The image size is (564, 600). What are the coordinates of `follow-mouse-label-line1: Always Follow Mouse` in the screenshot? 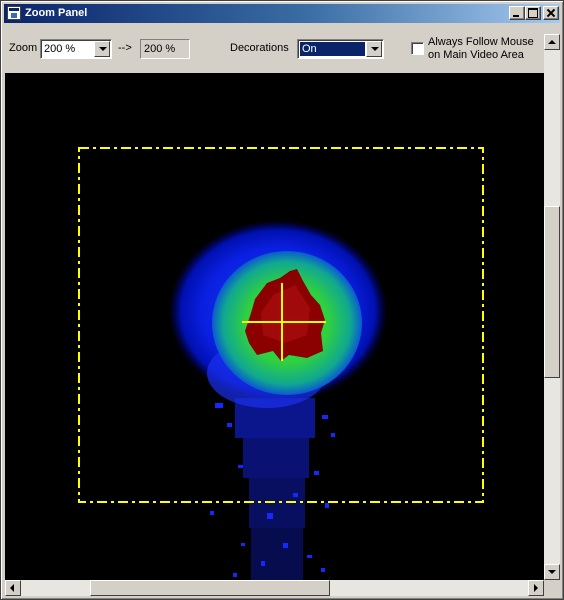 It's located at (481, 42).